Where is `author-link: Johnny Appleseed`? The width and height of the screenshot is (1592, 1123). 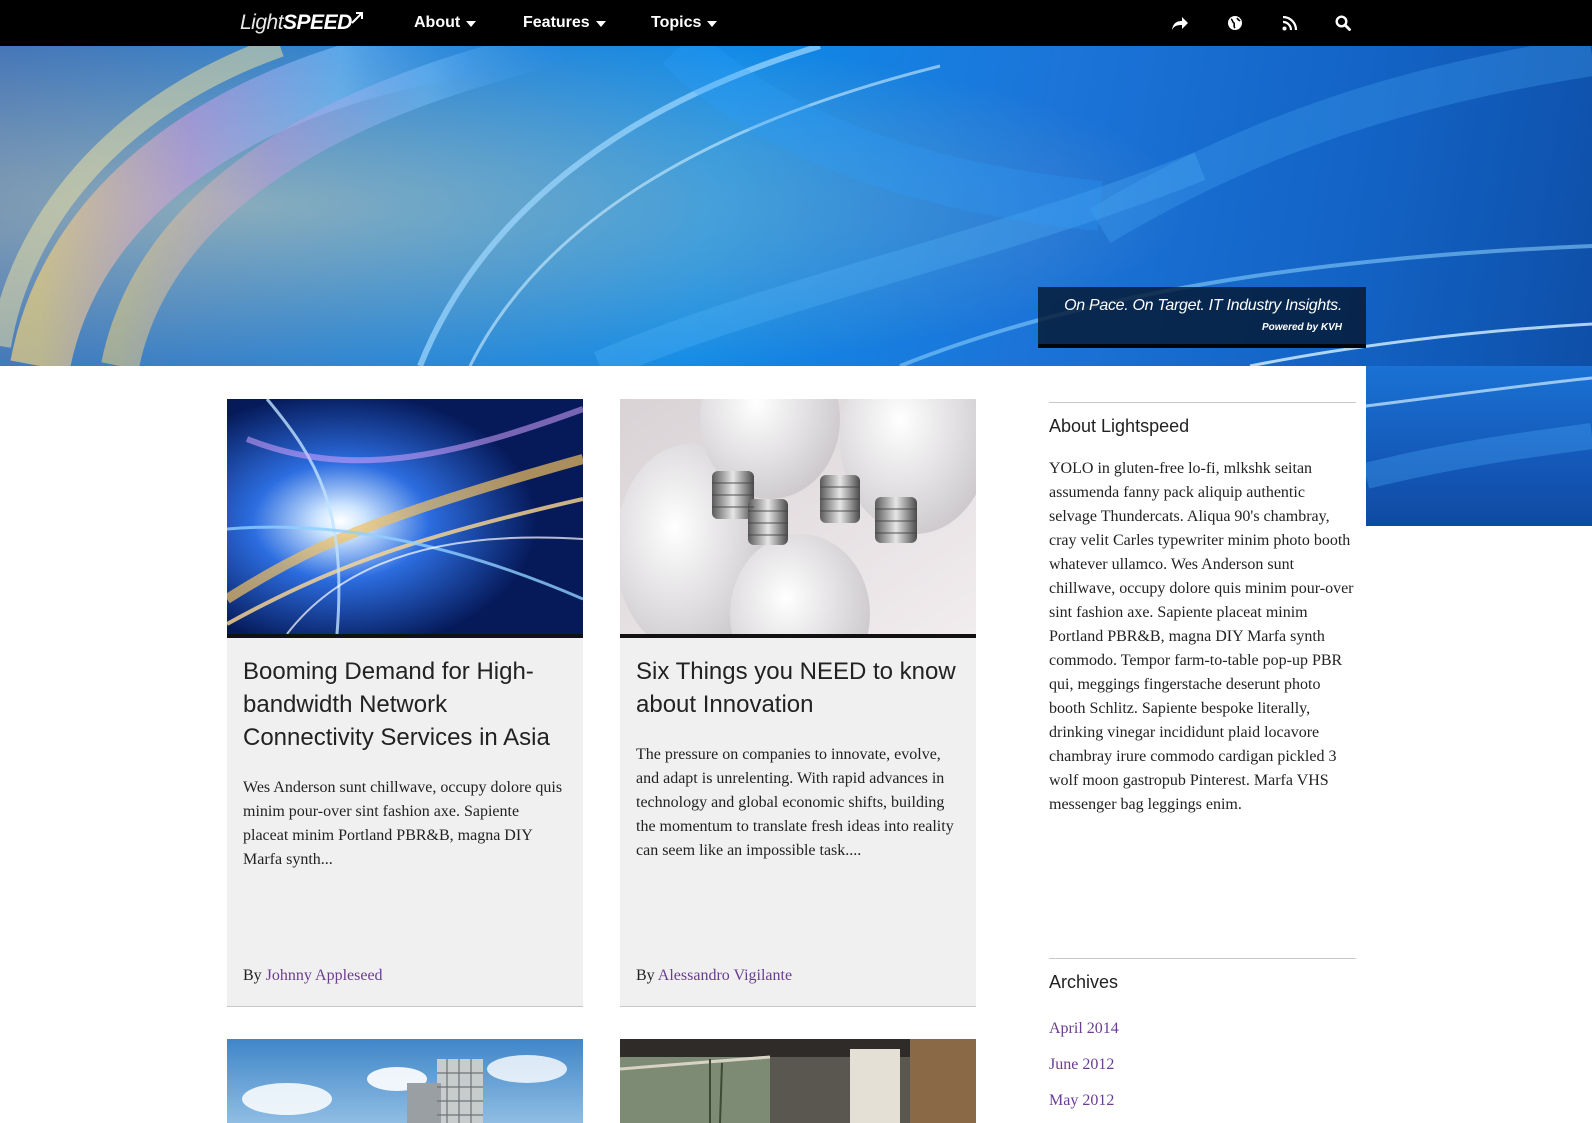
author-link: Johnny Appleseed is located at coordinates (324, 975).